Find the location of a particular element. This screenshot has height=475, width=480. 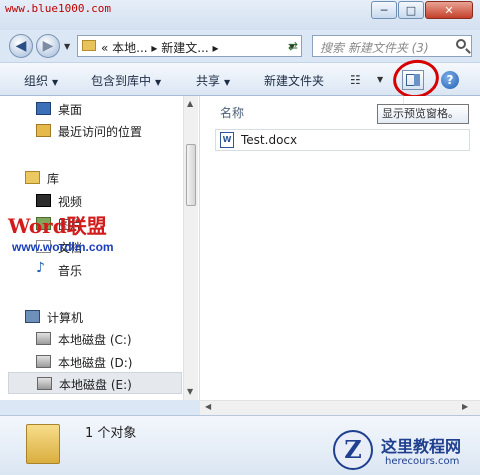

horizontal-scrollbar: ◀ ▶ is located at coordinates (340, 407).